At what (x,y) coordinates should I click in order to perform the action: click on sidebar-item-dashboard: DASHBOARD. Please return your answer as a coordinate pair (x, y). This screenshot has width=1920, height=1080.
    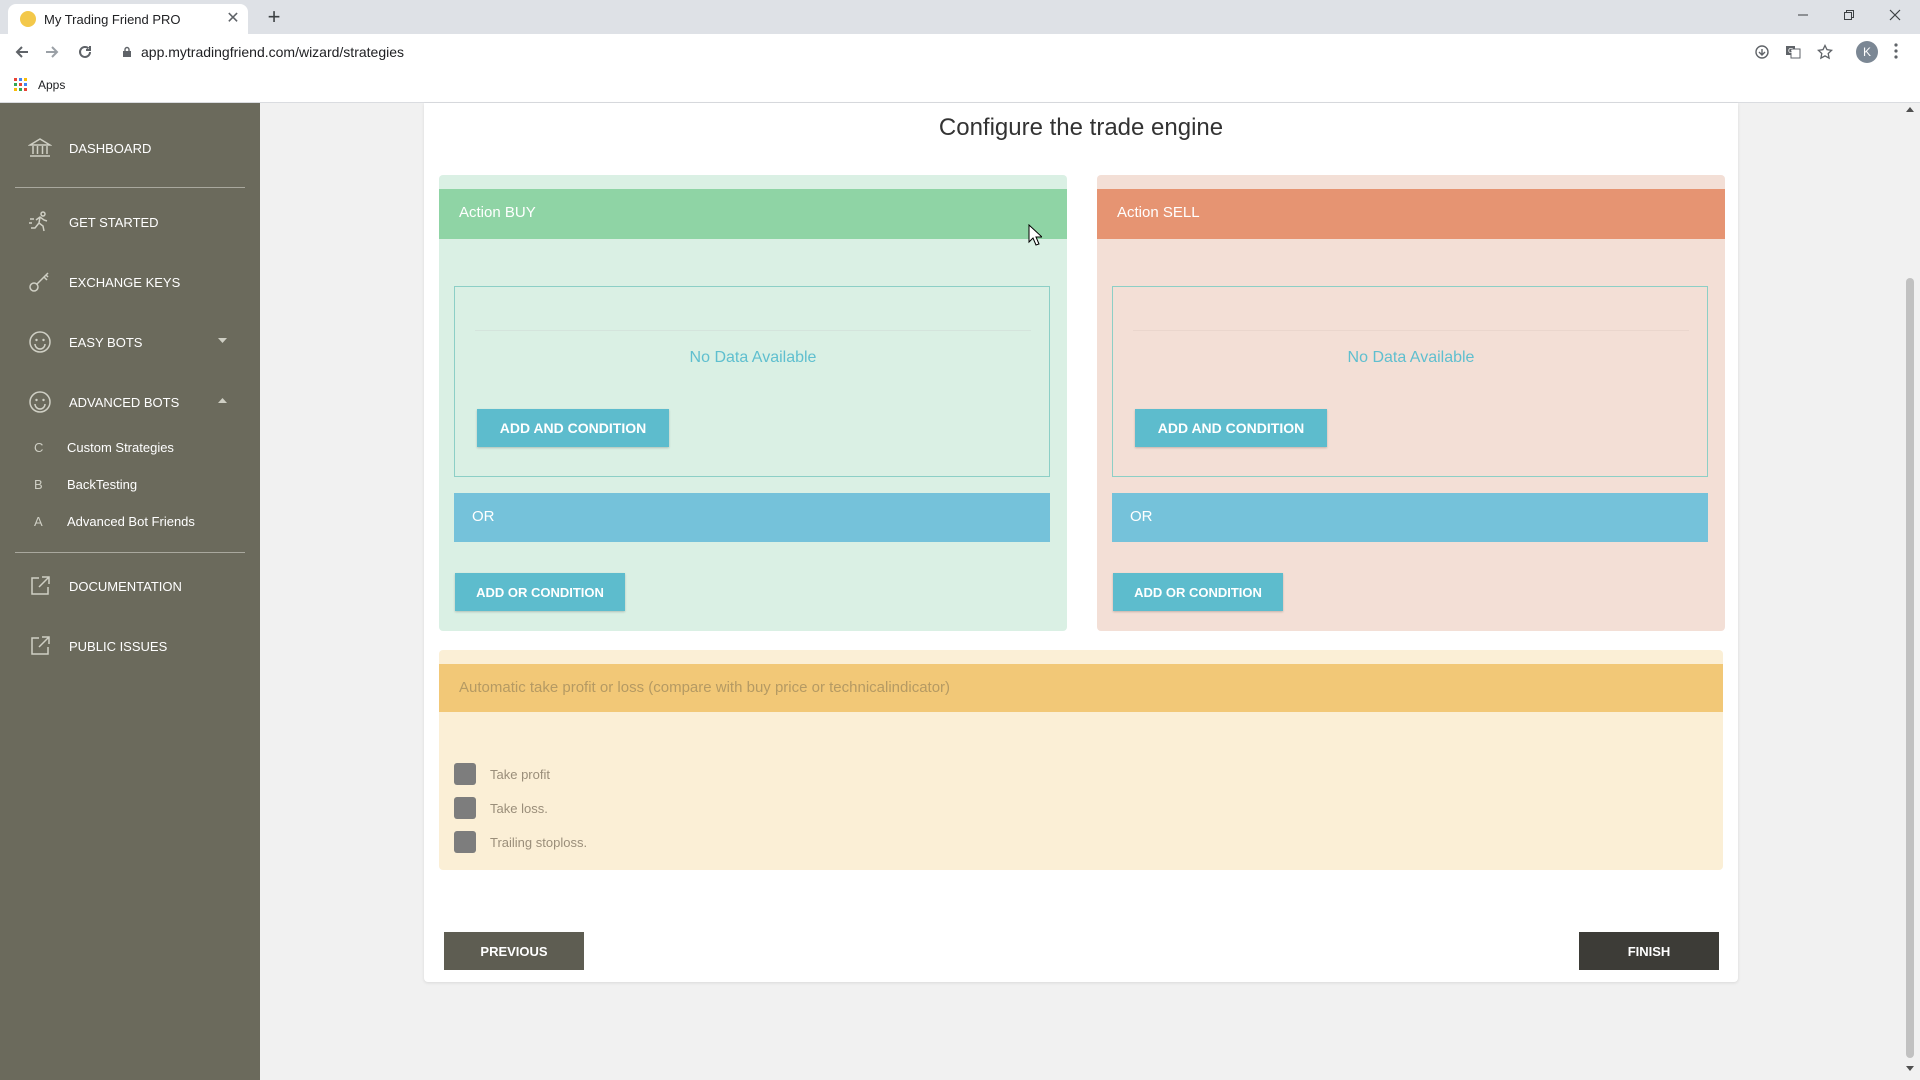
    Looking at the image, I should click on (130, 148).